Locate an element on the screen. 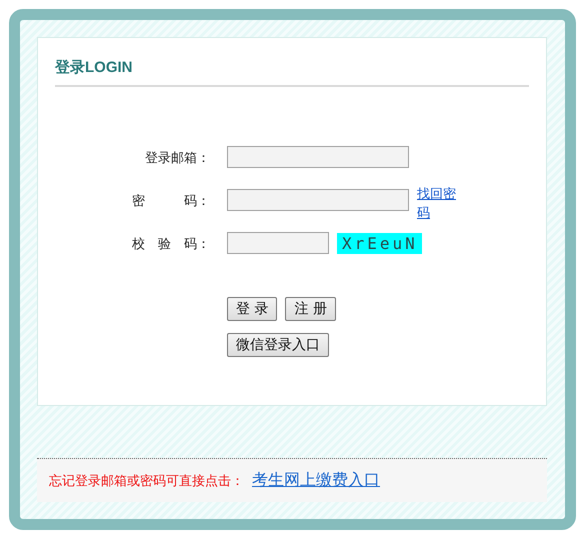 The image size is (582, 536). register-button: 注 册 is located at coordinates (310, 309).